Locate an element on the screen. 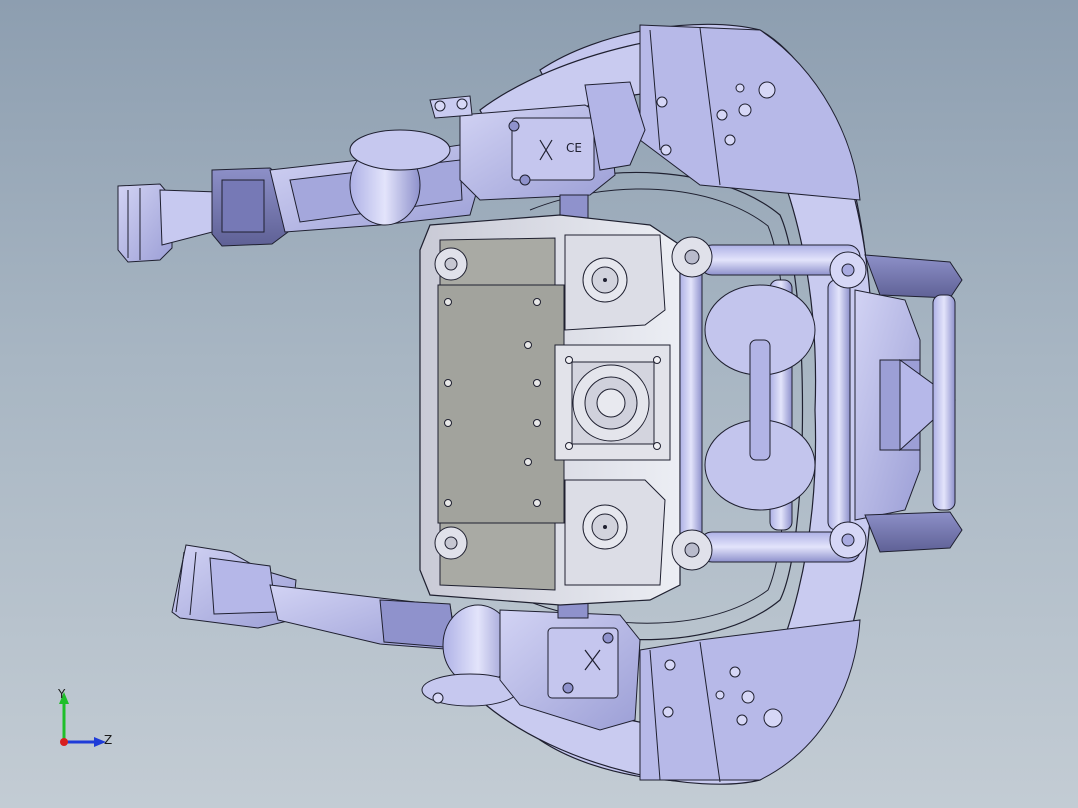 The width and height of the screenshot is (1078, 808). ce-mark-upper: CE is located at coordinates (574, 148).